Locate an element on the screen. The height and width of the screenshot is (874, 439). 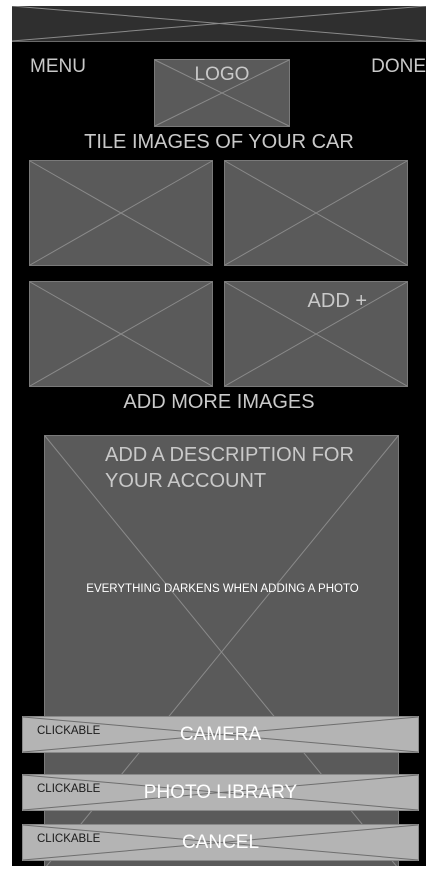
add-image-tile: ADD + is located at coordinates (316, 334).